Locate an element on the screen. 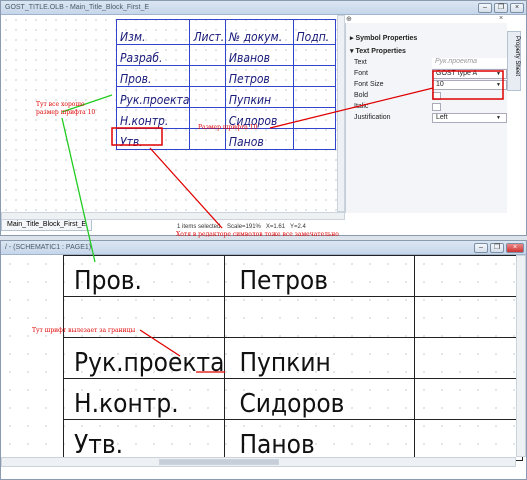 This screenshot has width=527, height=480. title-block-cell: Подп. is located at coordinates (314, 32).